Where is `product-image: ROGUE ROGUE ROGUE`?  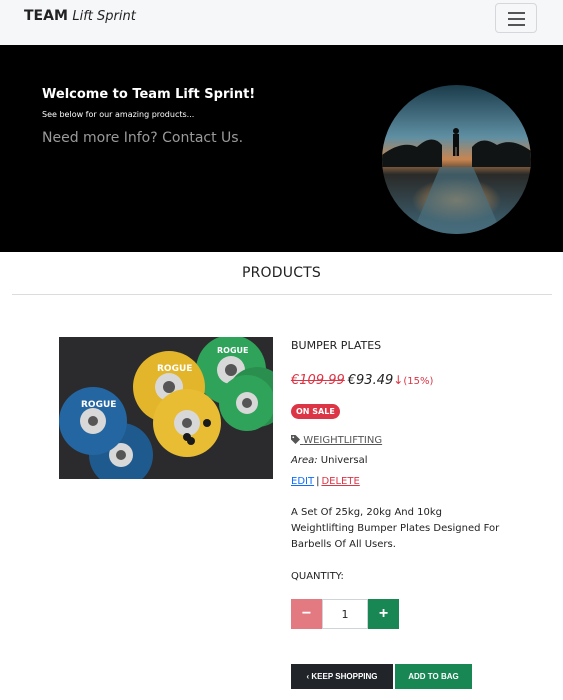 product-image: ROGUE ROGUE ROGUE is located at coordinates (166, 408).